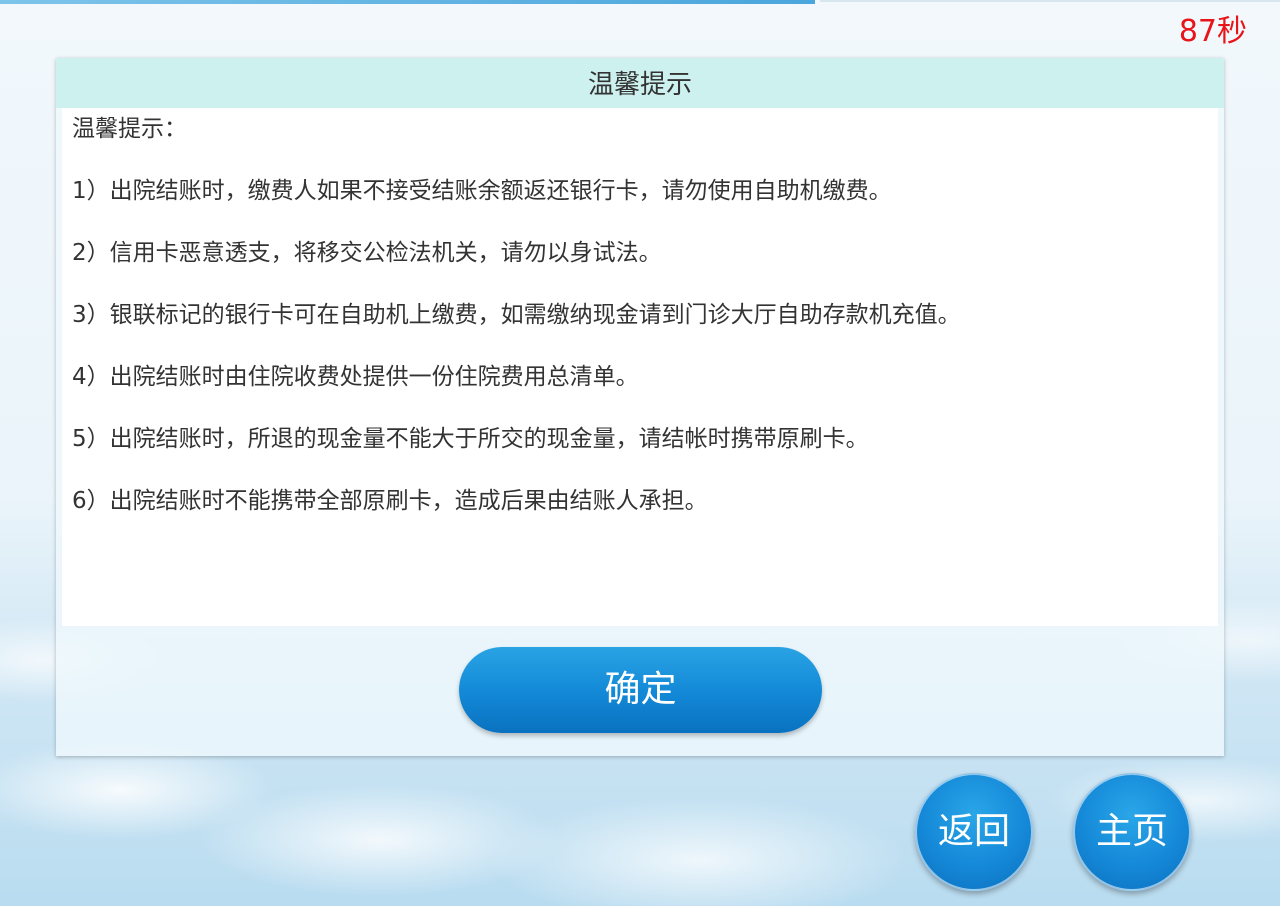 The image size is (1280, 906). What do you see at coordinates (974, 832) in the screenshot?
I see `back-button: 返回` at bounding box center [974, 832].